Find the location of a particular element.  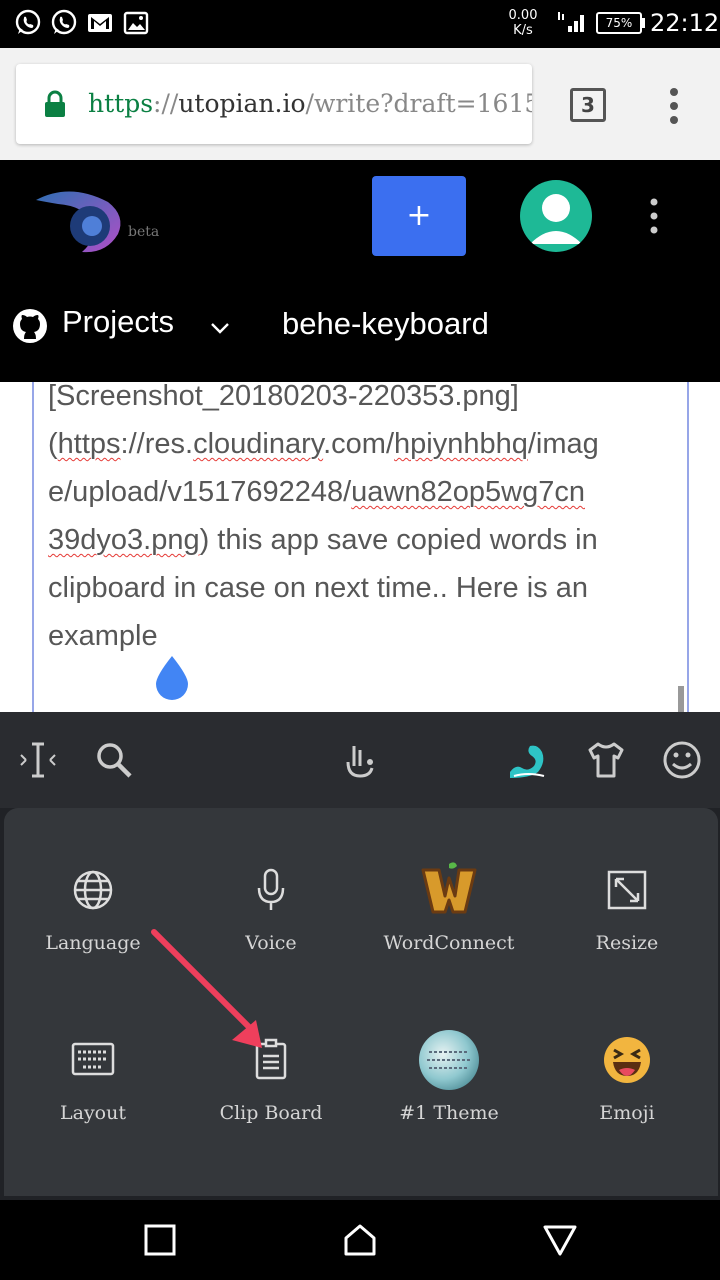

chevron-down-icon is located at coordinates (220, 328).